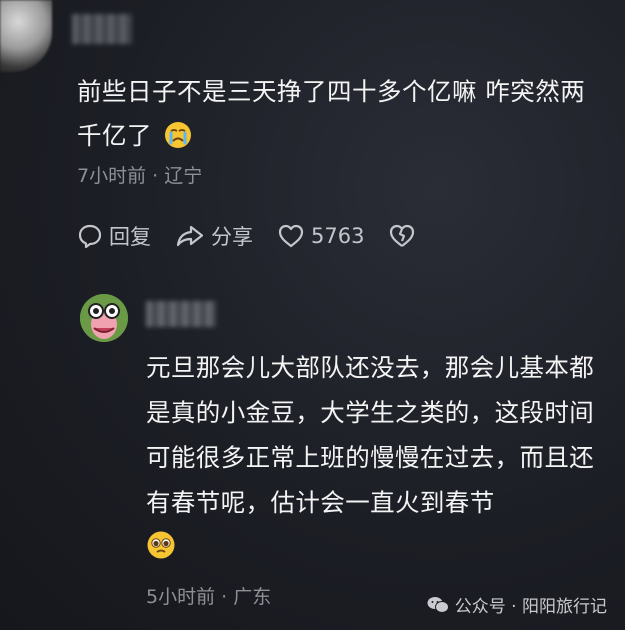  What do you see at coordinates (338, 236) in the screenshot?
I see `like-count: 5763` at bounding box center [338, 236].